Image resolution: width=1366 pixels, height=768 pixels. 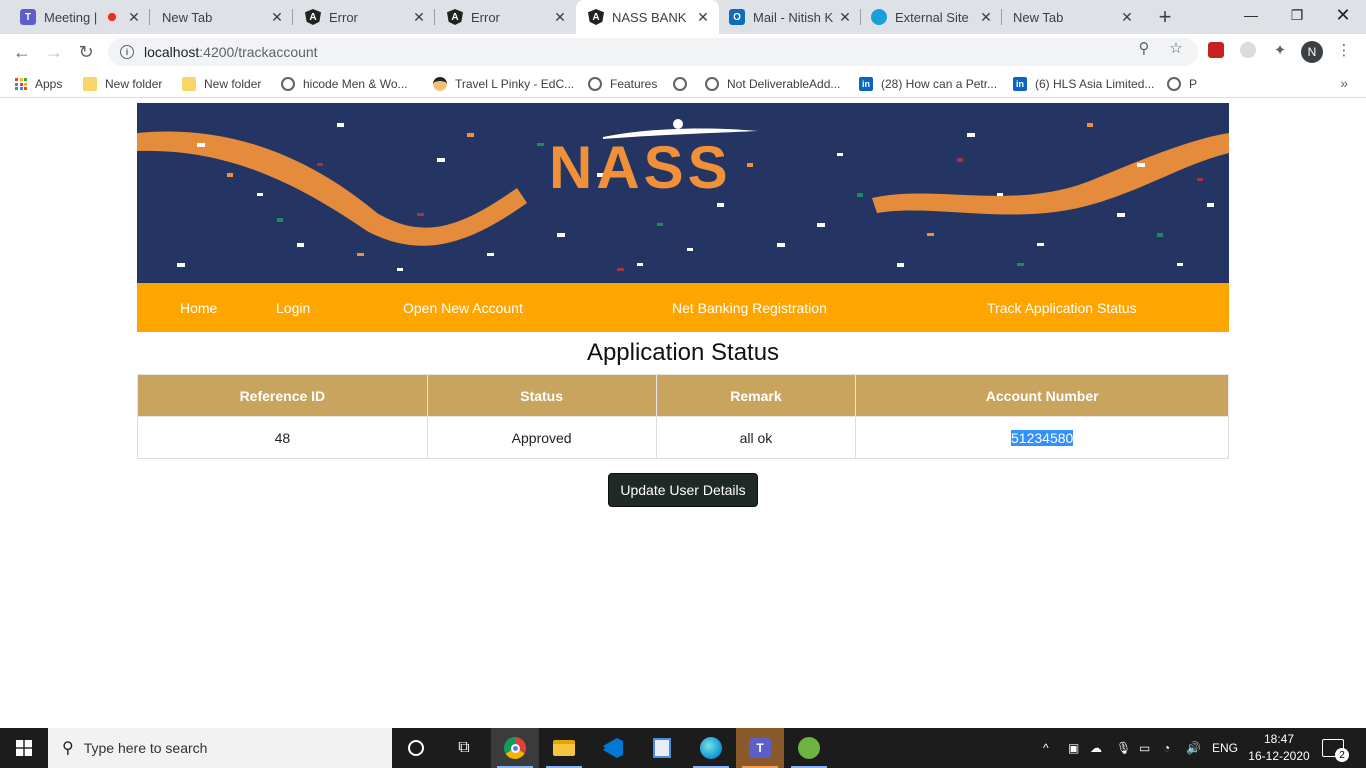 What do you see at coordinates (1342, 755) in the screenshot?
I see `notification-count: 2` at bounding box center [1342, 755].